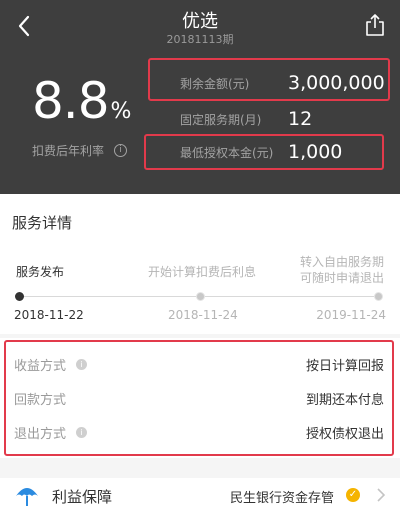 The image size is (400, 510). Describe the element at coordinates (40, 272) in the screenshot. I see `step-1-label: 服务发布` at that location.